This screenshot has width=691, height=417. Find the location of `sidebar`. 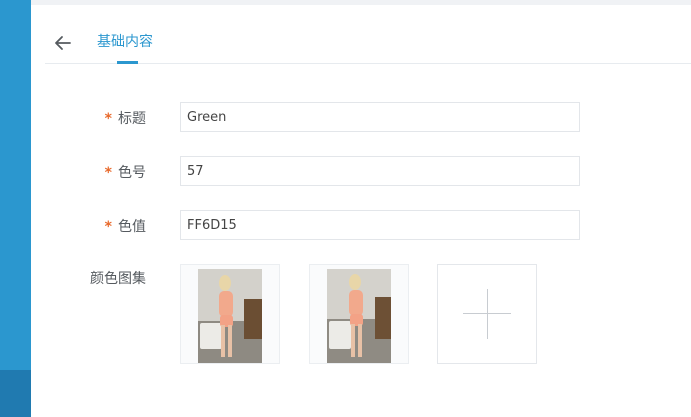

sidebar is located at coordinates (15, 208).